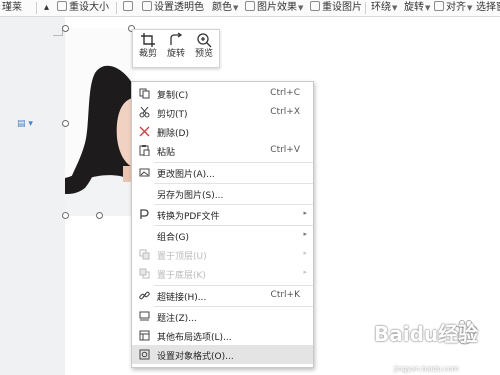 The width and height of the screenshot is (500, 375). Describe the element at coordinates (62, 6) in the screenshot. I see `reset-size-icon` at that location.